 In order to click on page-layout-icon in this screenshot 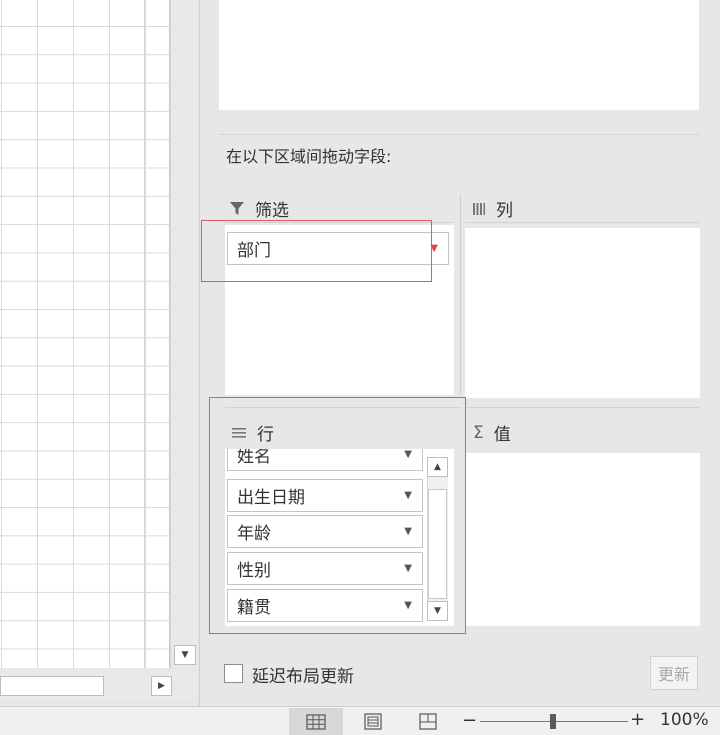, I will do `click(373, 721)`.